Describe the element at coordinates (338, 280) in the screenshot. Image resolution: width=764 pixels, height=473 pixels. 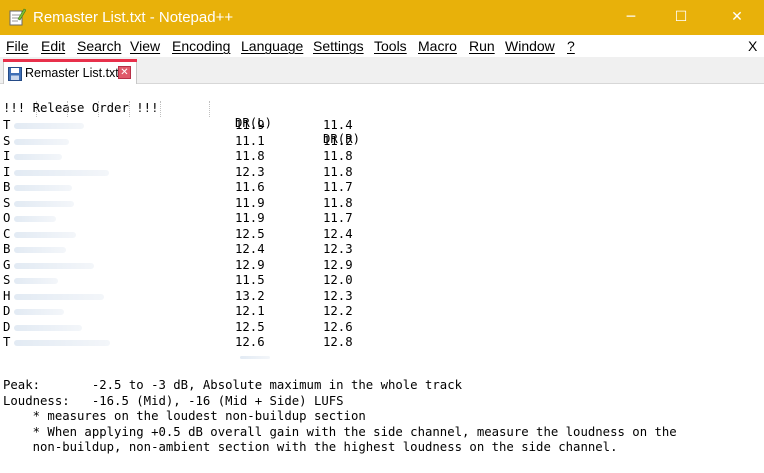
I see `row-dr-r: 12.0` at that location.